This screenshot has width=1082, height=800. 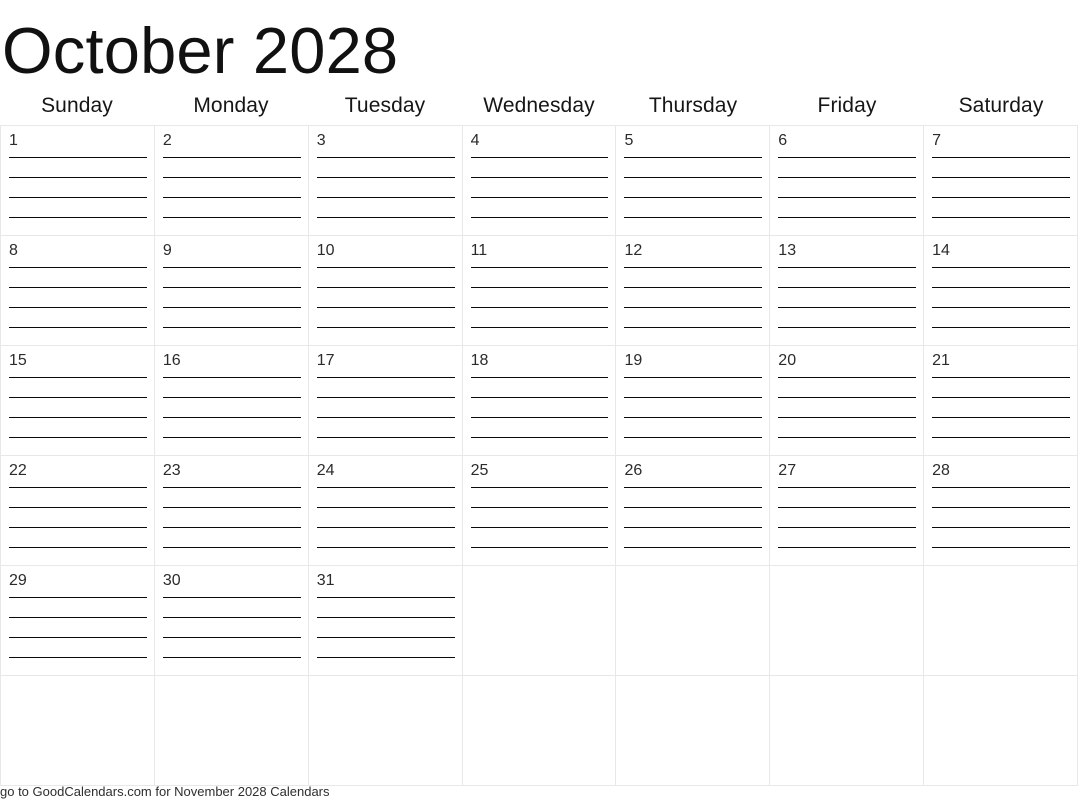 What do you see at coordinates (231, 511) in the screenshot?
I see `day-cell-23: 23` at bounding box center [231, 511].